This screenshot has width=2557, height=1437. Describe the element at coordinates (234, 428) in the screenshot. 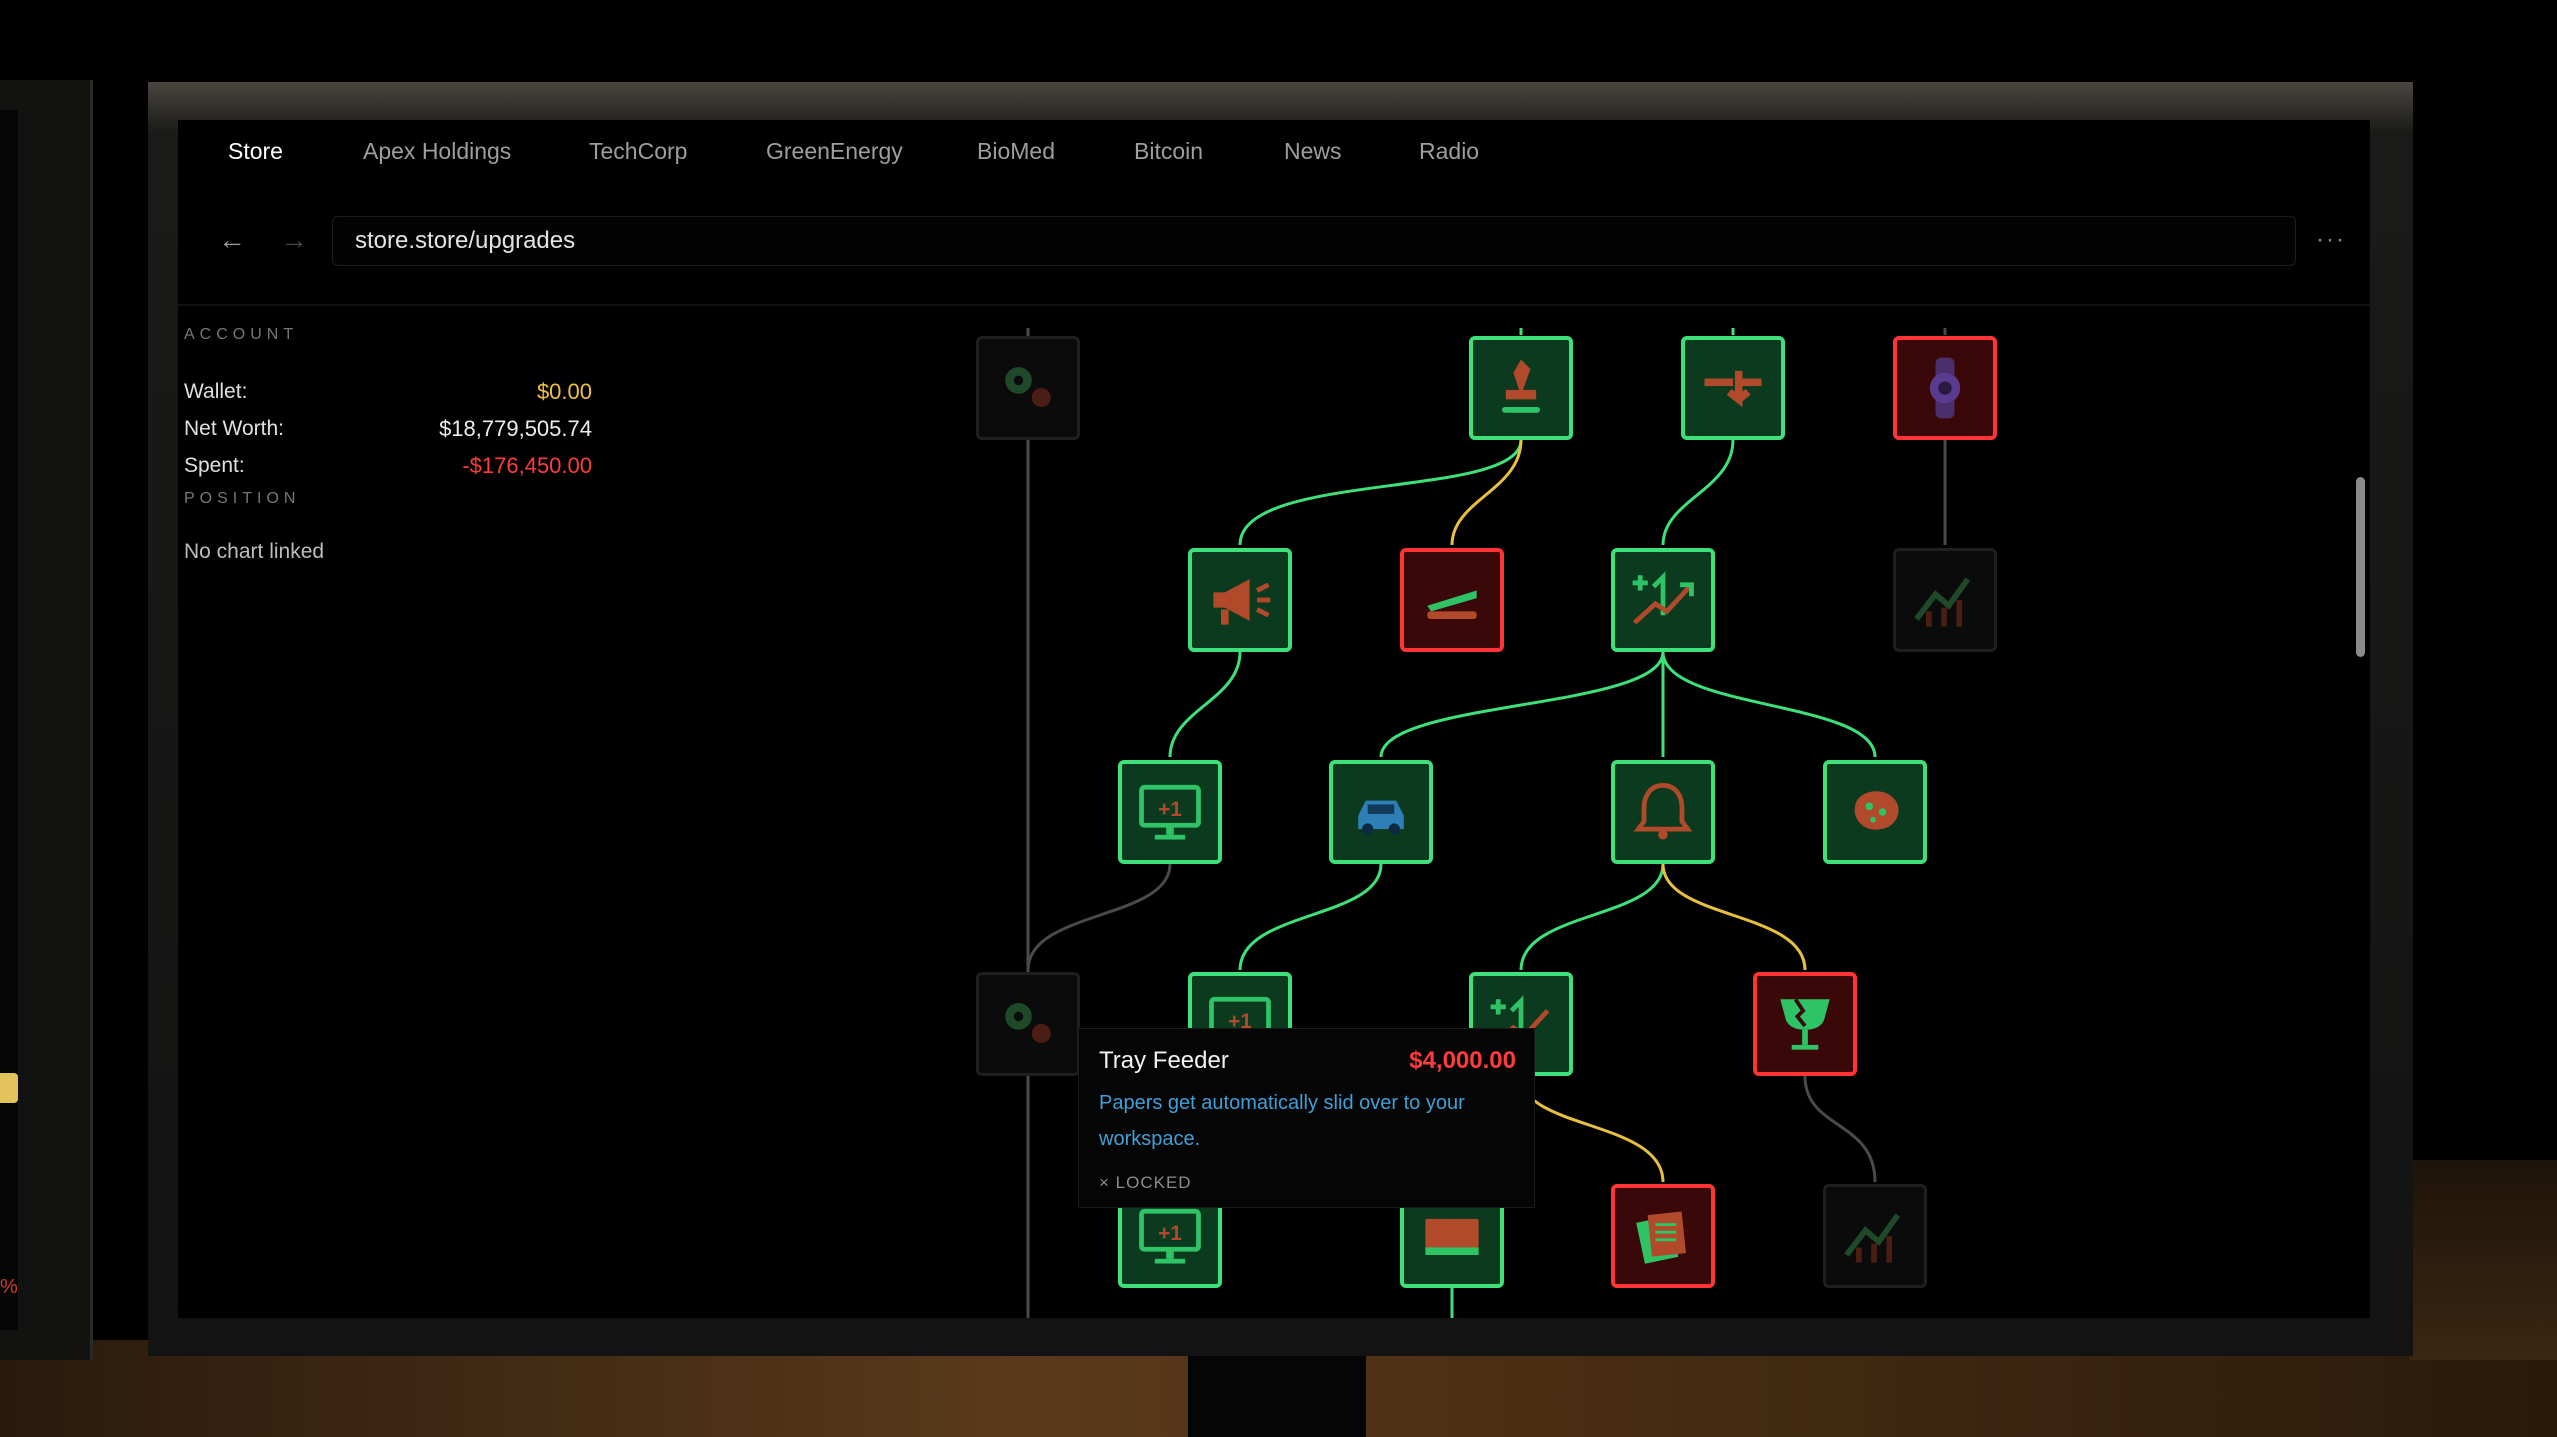

I see `net-worth-label: Net Worth:` at that location.